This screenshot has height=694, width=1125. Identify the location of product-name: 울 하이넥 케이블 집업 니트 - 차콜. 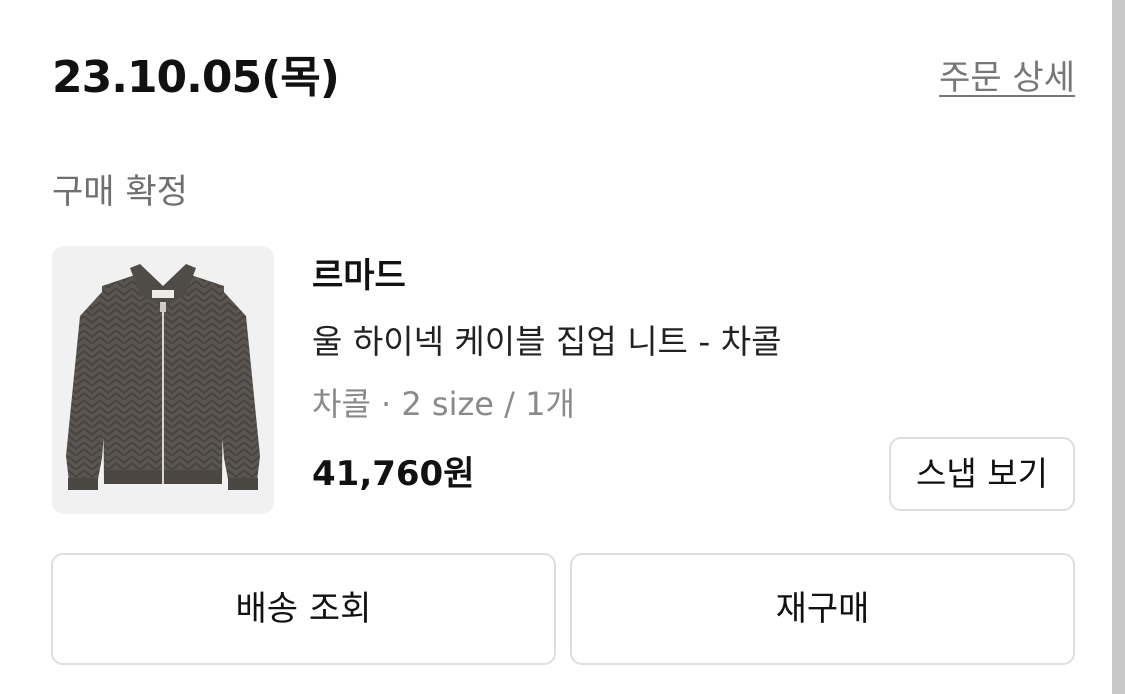
(547, 342).